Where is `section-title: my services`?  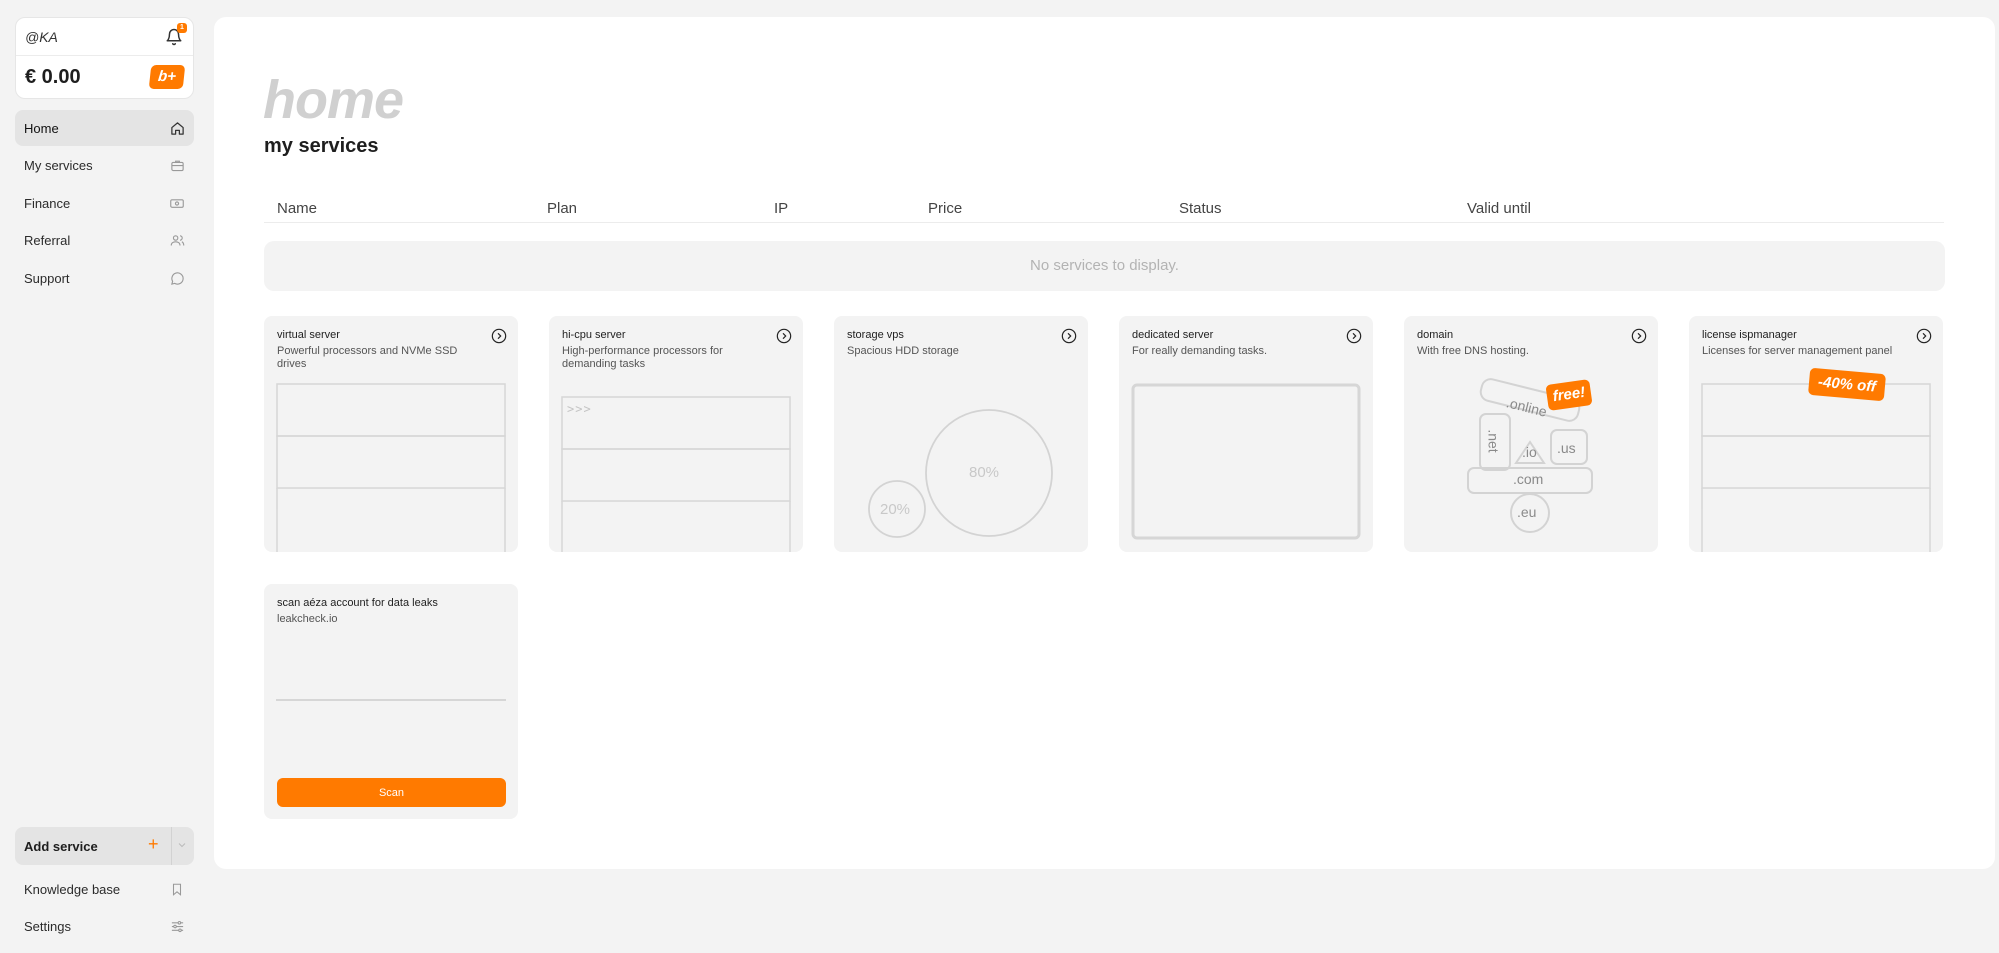 section-title: my services is located at coordinates (321, 146).